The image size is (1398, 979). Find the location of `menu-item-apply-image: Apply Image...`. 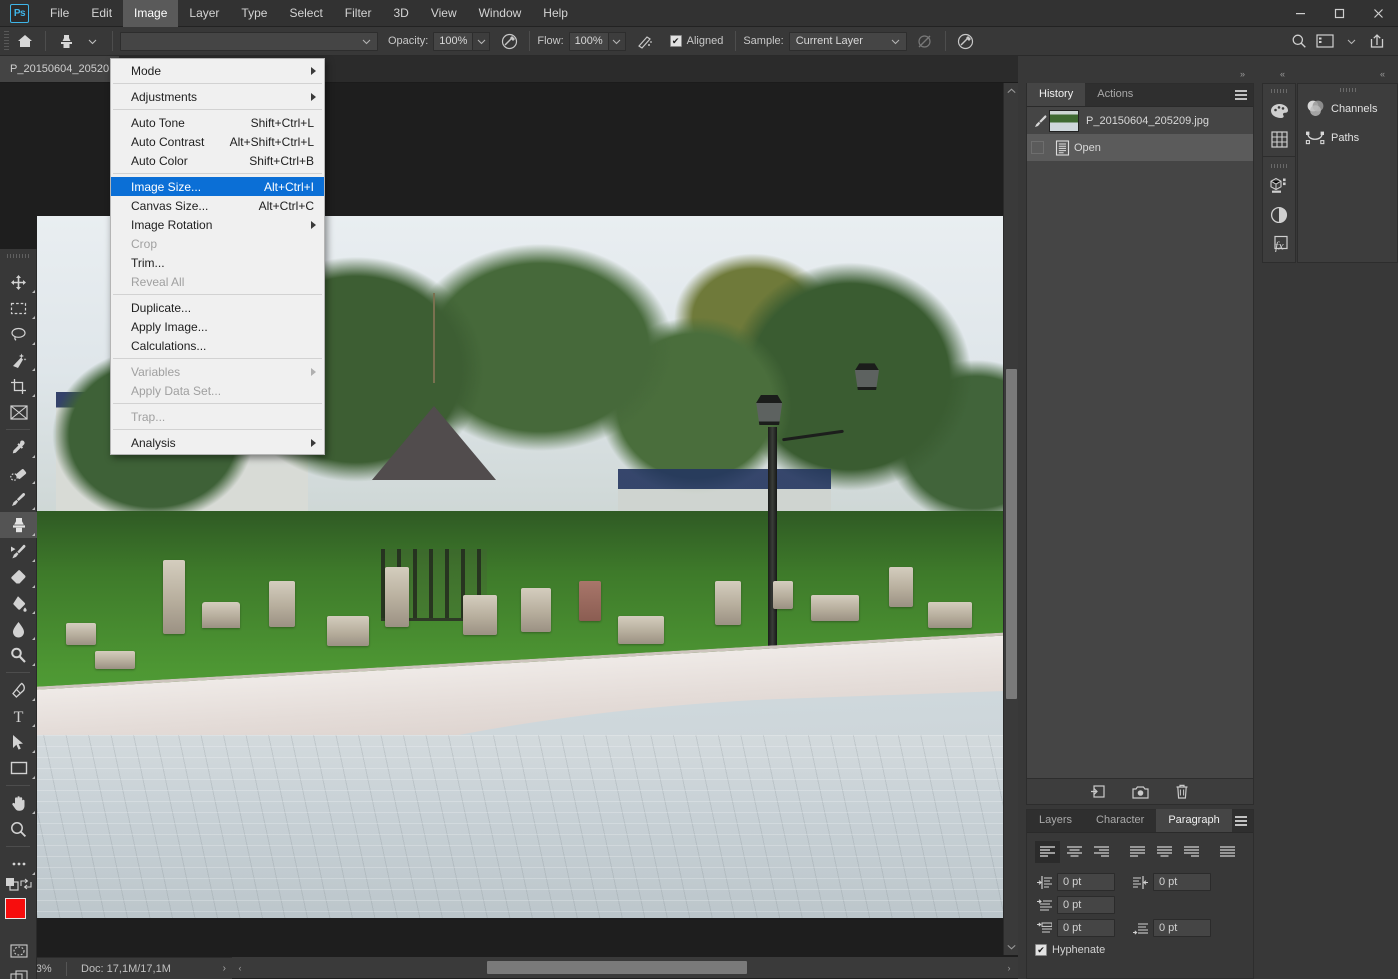

menu-item-apply-image: Apply Image... is located at coordinates (217, 326).